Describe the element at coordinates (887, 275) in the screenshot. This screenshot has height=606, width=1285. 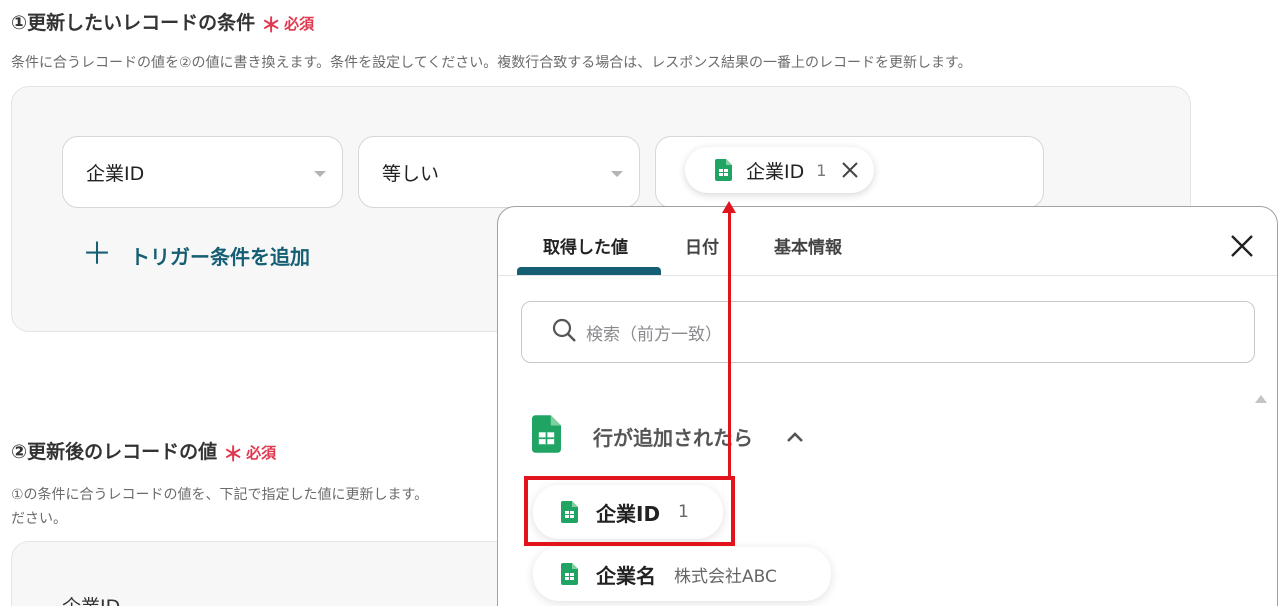
I see `tab-divider` at that location.